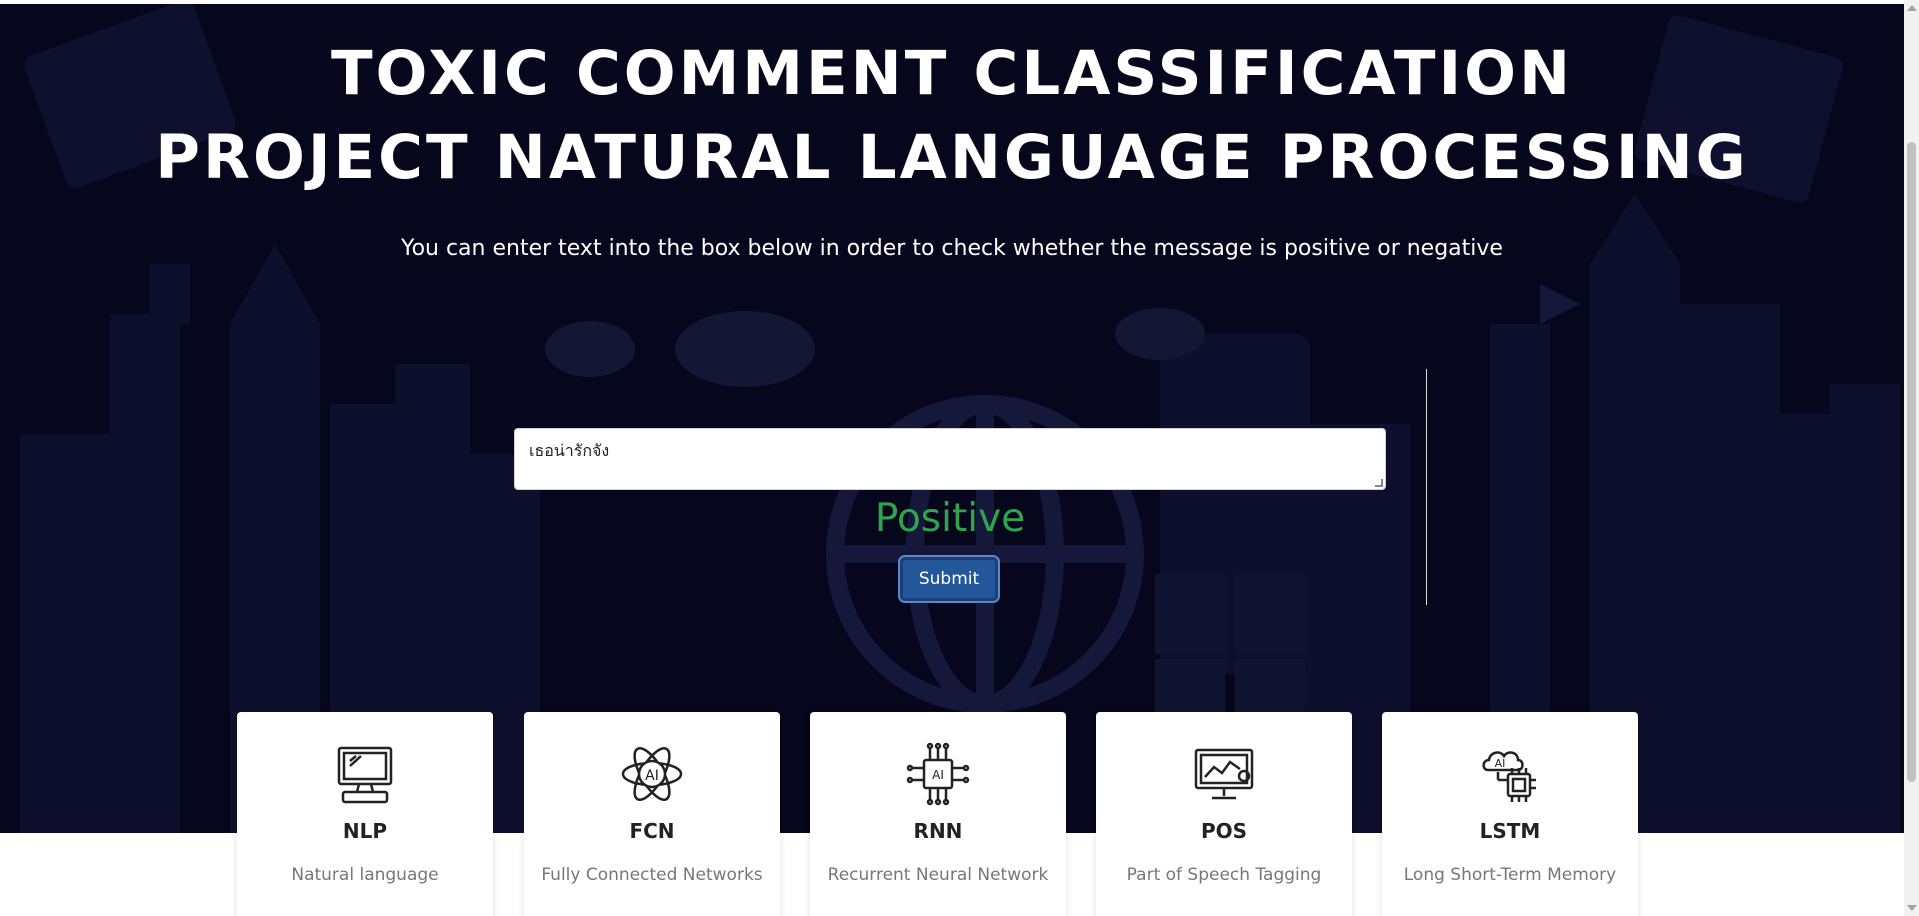 The image size is (1919, 916). I want to click on card-description: Part of Speech Tagging, so click(1224, 875).